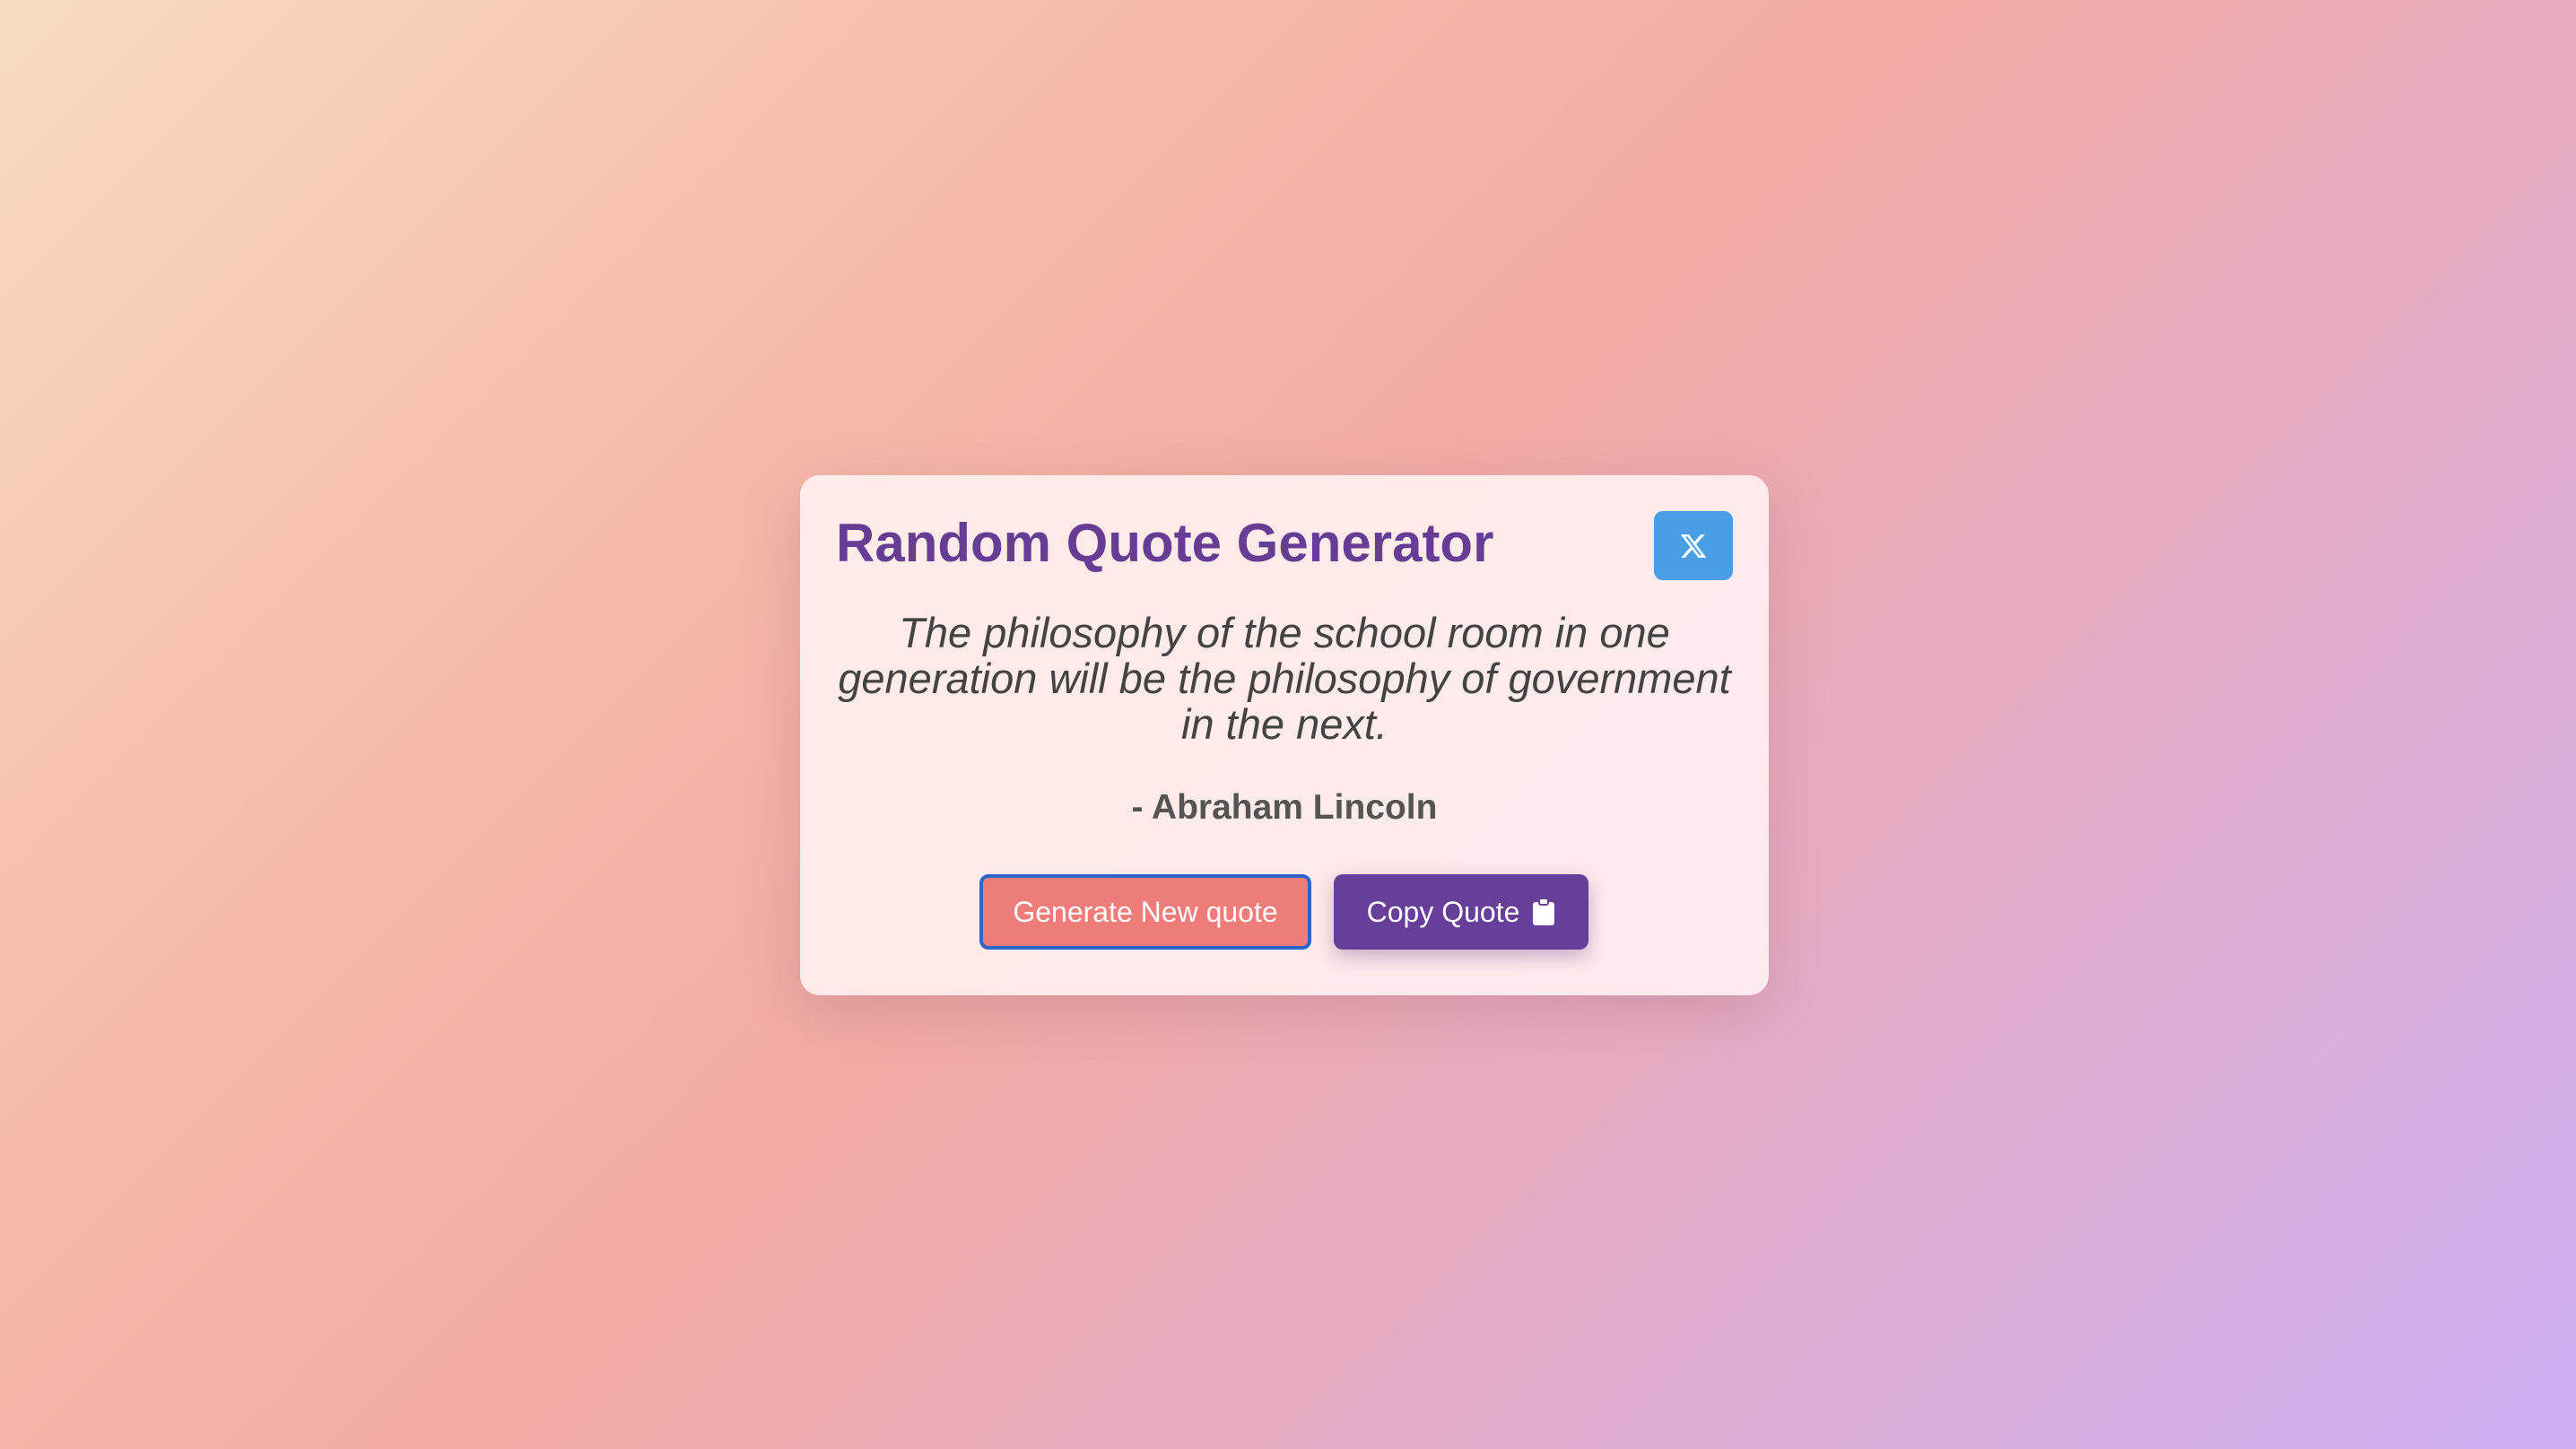  Describe the element at coordinates (1165, 543) in the screenshot. I see `app-title: Random Quote Generator` at that location.